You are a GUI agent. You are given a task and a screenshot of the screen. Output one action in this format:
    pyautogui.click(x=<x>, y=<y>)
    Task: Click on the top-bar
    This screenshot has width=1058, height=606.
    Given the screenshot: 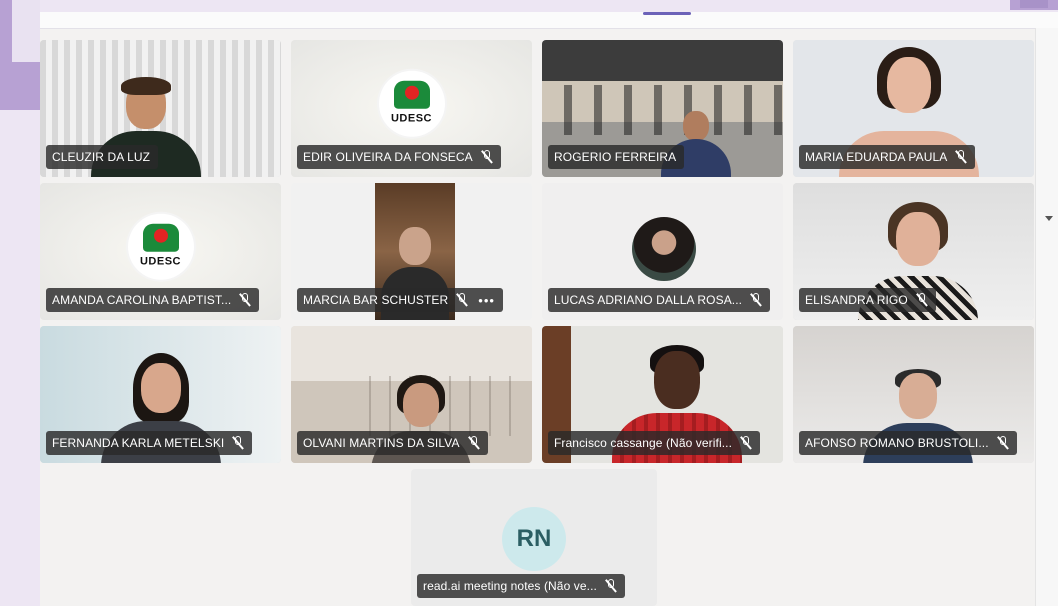 What is the action you would take?
    pyautogui.click(x=549, y=20)
    